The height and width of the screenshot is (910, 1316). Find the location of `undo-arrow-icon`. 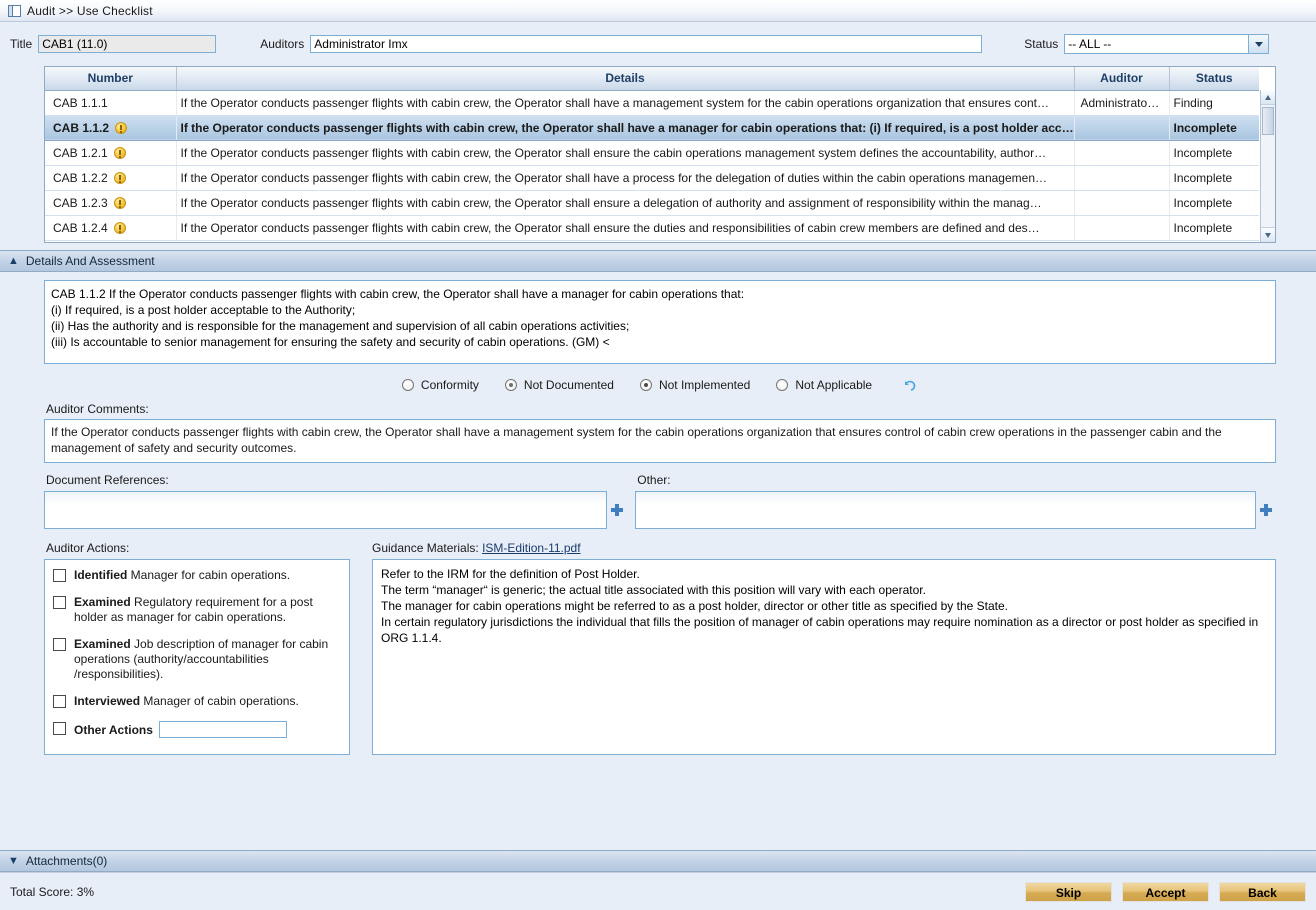

undo-arrow-icon is located at coordinates (909, 385).